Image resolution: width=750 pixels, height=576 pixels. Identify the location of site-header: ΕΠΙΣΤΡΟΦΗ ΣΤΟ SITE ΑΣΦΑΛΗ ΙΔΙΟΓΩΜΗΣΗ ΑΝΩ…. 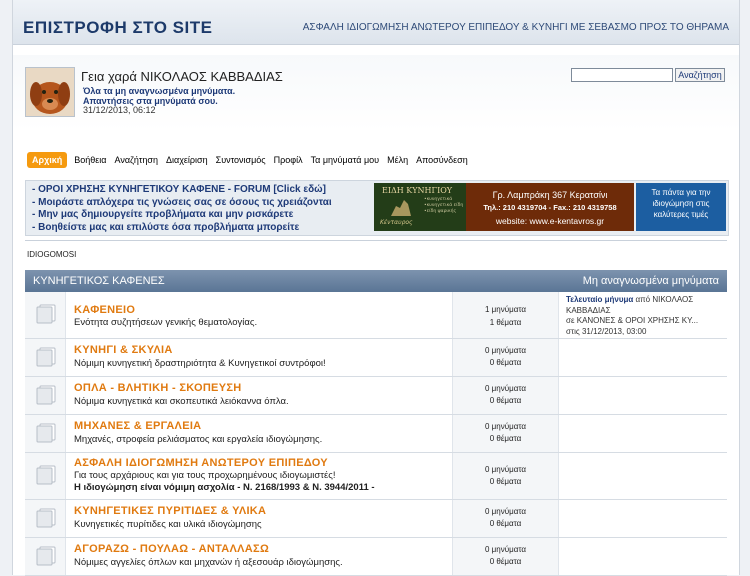
(376, 22).